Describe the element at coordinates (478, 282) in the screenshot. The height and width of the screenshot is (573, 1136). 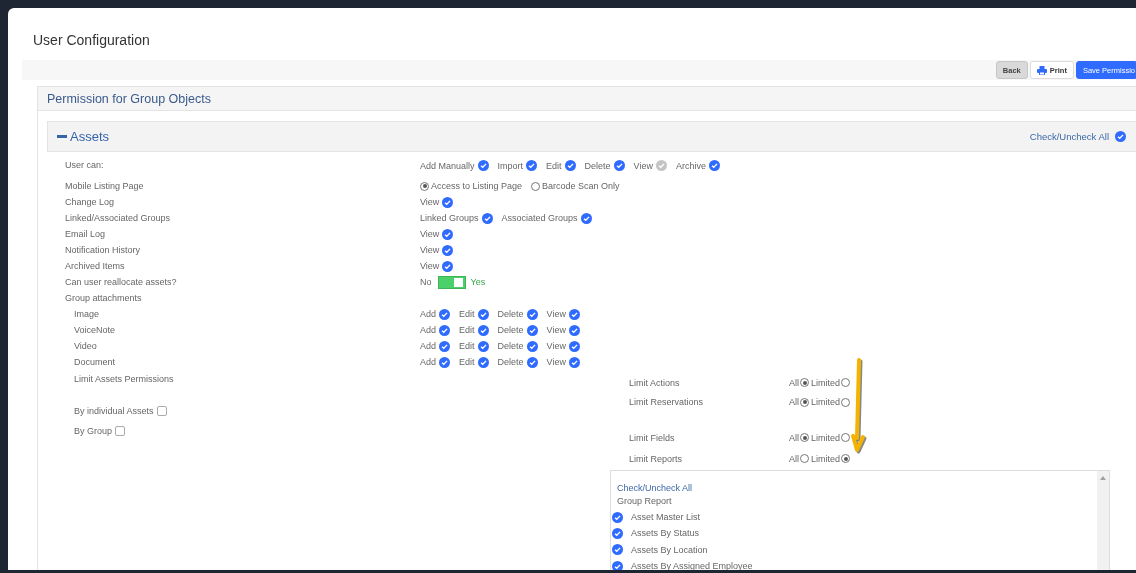
I see `toggle-label: Yes` at that location.